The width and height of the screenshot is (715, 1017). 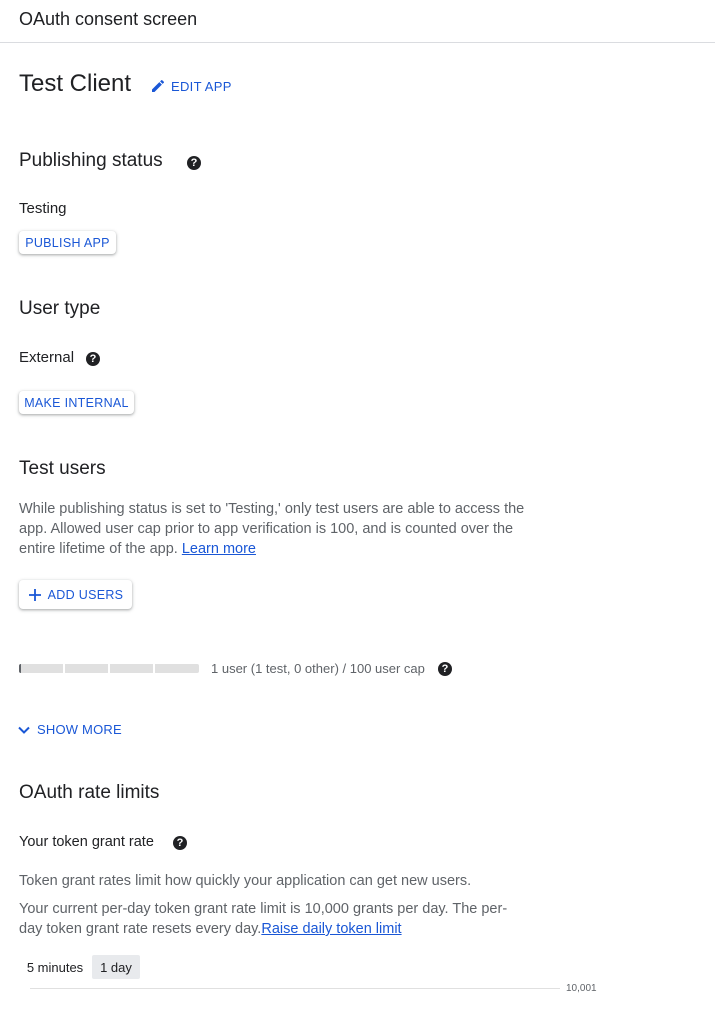 I want to click on token-grant-rate-heading: Your token grant rate, so click(x=86, y=842).